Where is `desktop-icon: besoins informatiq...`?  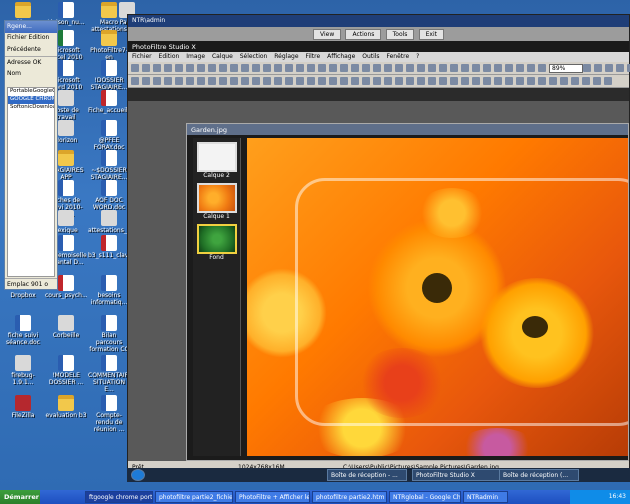 desktop-icon: besoins informatiq... is located at coordinates (109, 290).